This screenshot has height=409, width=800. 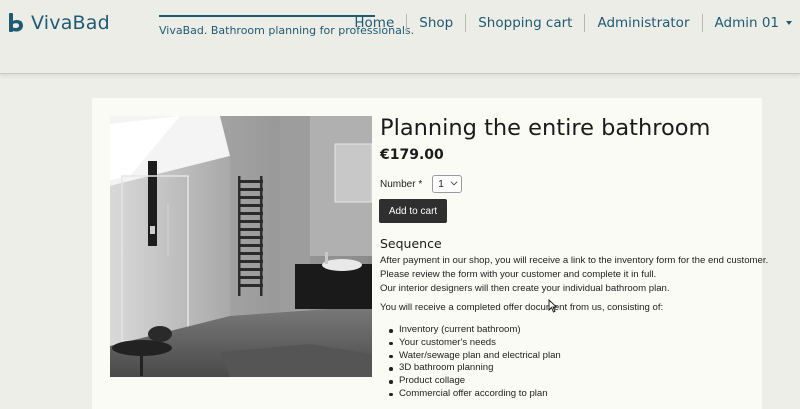 What do you see at coordinates (411, 243) in the screenshot?
I see `section-title: Sequence` at bounding box center [411, 243].